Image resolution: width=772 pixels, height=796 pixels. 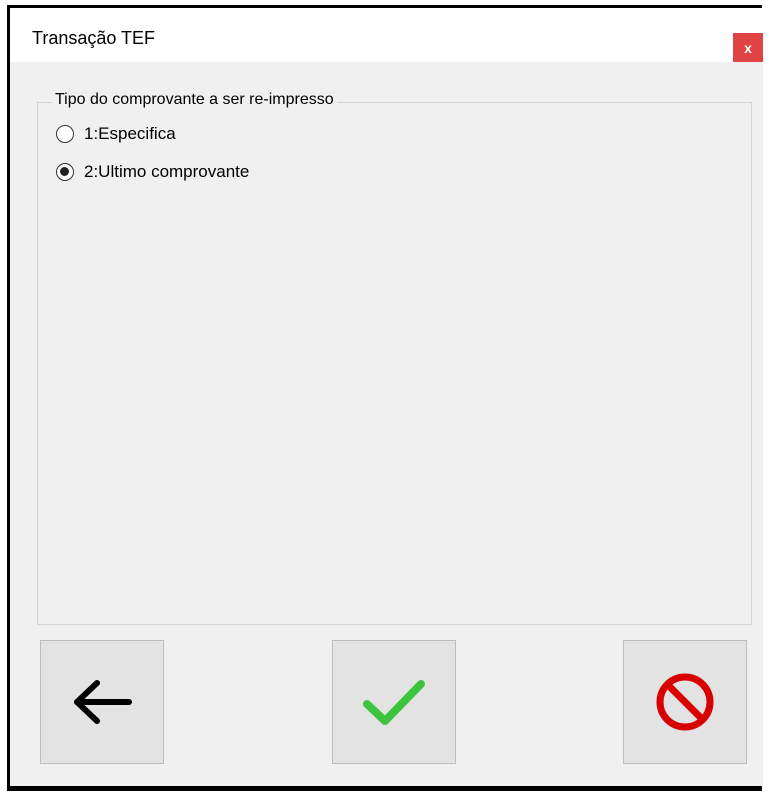 I want to click on radio-option-especifica: 1:Especifica, so click(x=116, y=134).